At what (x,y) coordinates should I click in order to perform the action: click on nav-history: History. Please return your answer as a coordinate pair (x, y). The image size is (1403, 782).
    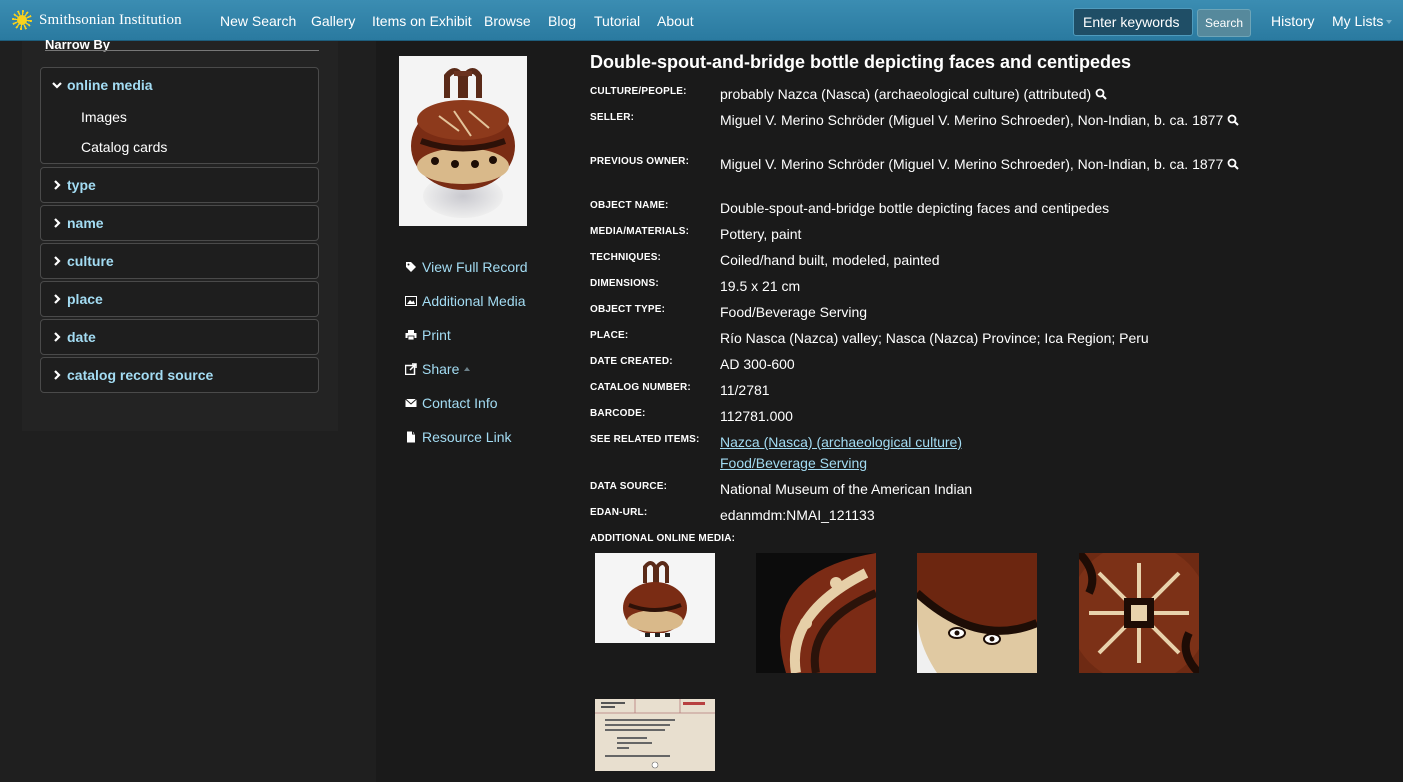
    Looking at the image, I should click on (1293, 21).